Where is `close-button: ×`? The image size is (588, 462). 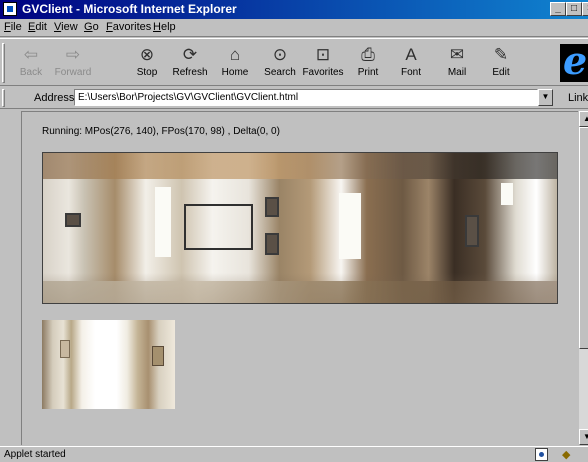
close-button: × is located at coordinates (585, 9).